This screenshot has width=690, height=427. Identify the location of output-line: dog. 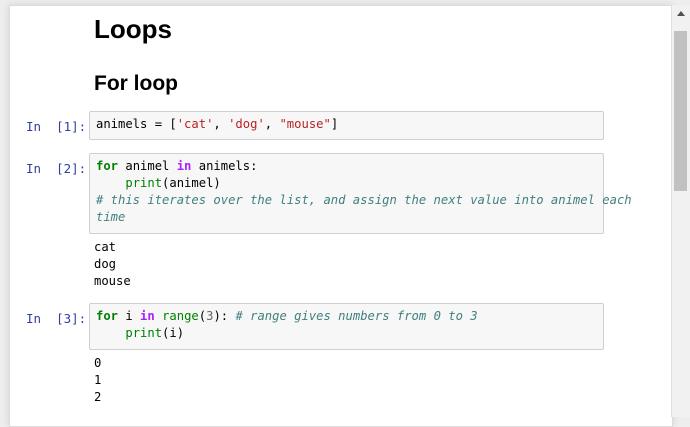
(105, 264).